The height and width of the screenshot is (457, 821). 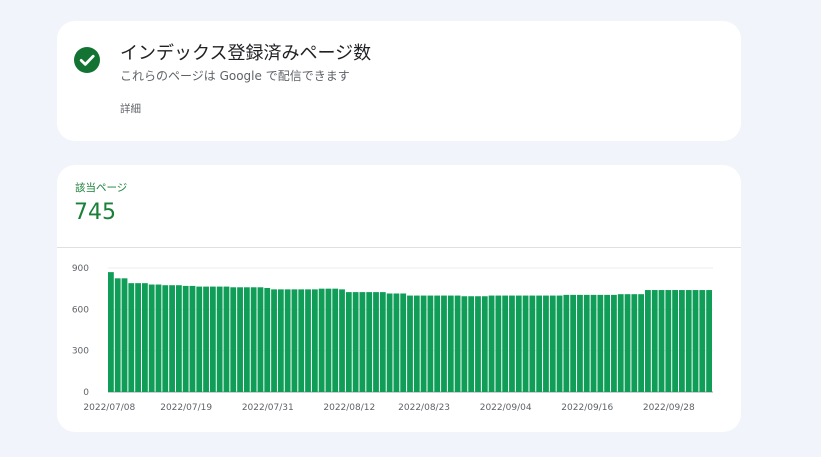 I want to click on status-subtitle: これらのページは Google で配信できます, so click(x=235, y=76).